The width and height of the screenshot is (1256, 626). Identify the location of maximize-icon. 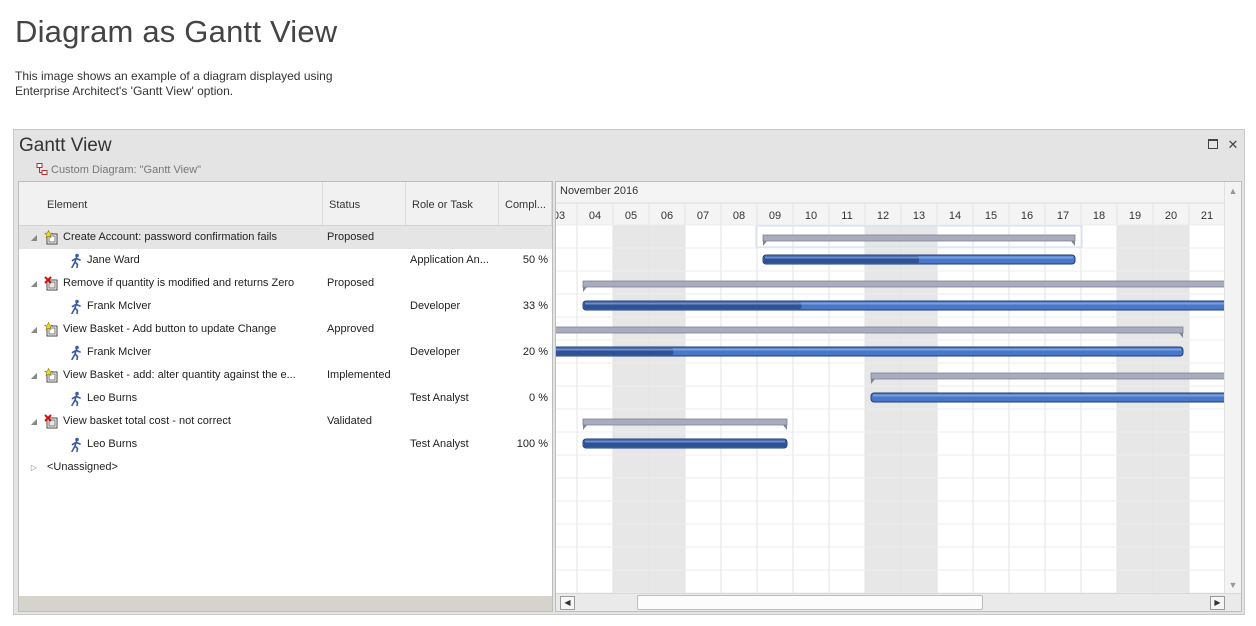
(1213, 145).